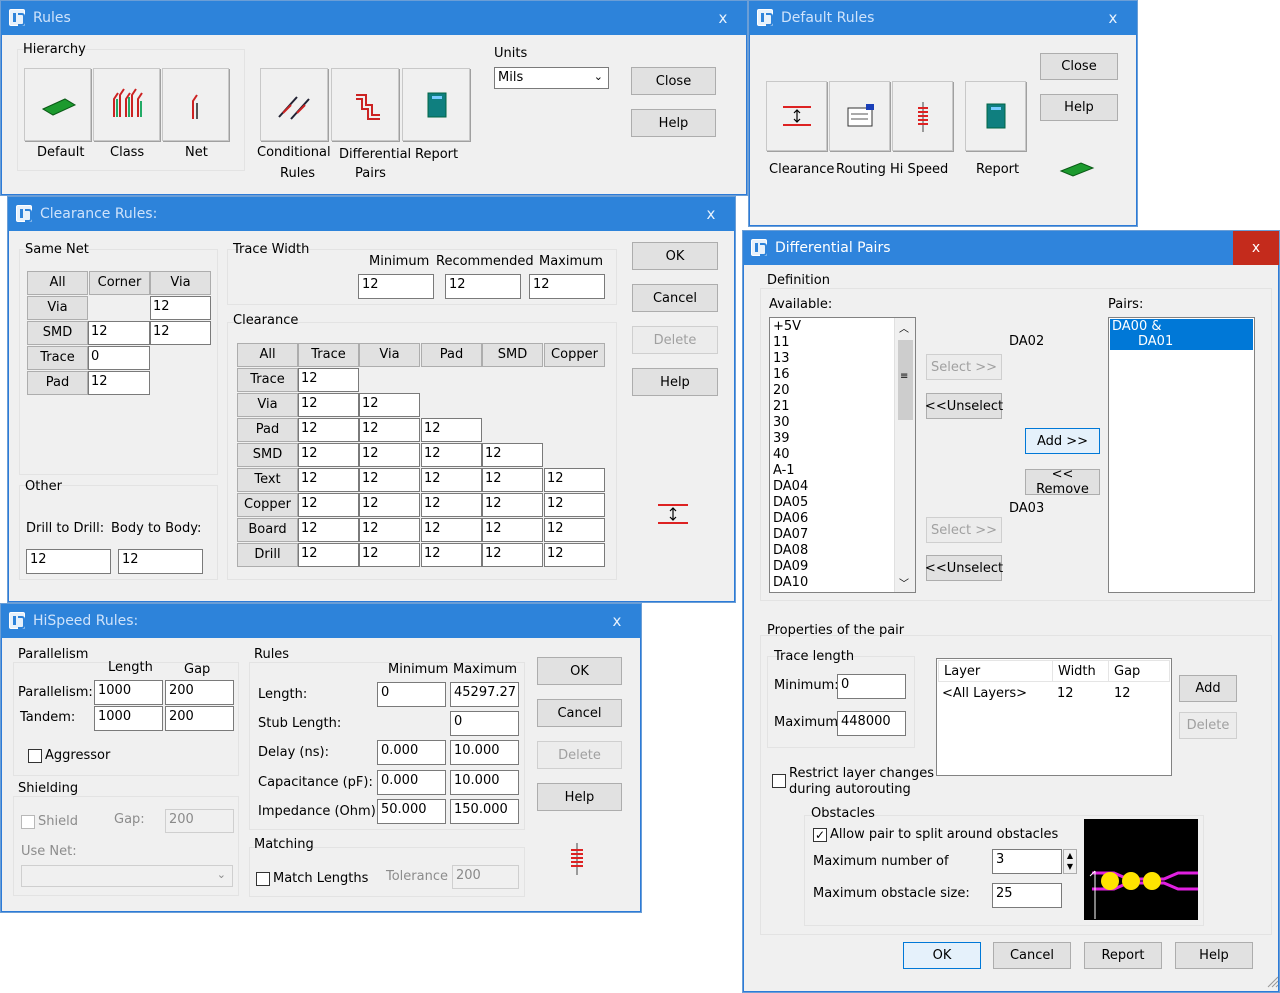  Describe the element at coordinates (1062, 441) in the screenshot. I see `add-pair-button: Add >>` at that location.